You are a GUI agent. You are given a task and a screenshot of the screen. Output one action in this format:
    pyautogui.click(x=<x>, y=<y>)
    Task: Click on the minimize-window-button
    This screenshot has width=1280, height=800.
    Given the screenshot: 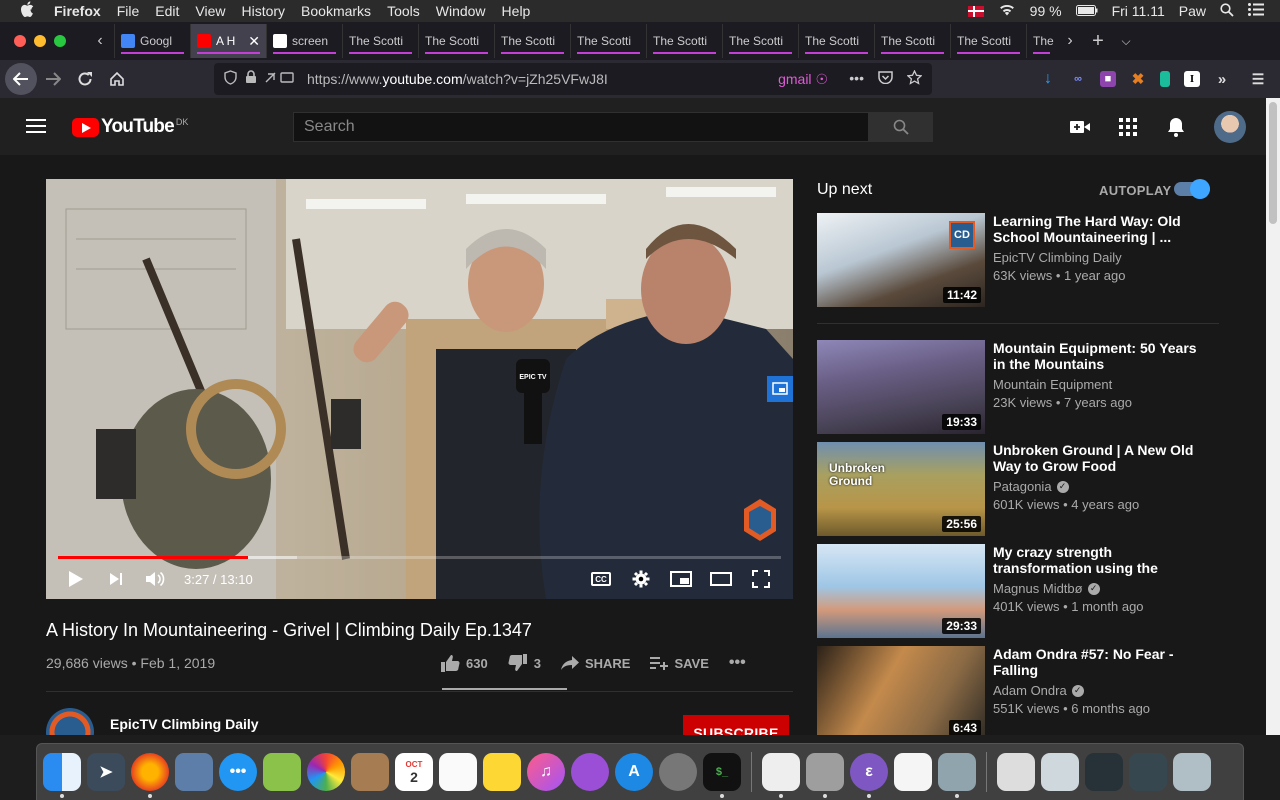 What is the action you would take?
    pyautogui.click(x=40, y=41)
    